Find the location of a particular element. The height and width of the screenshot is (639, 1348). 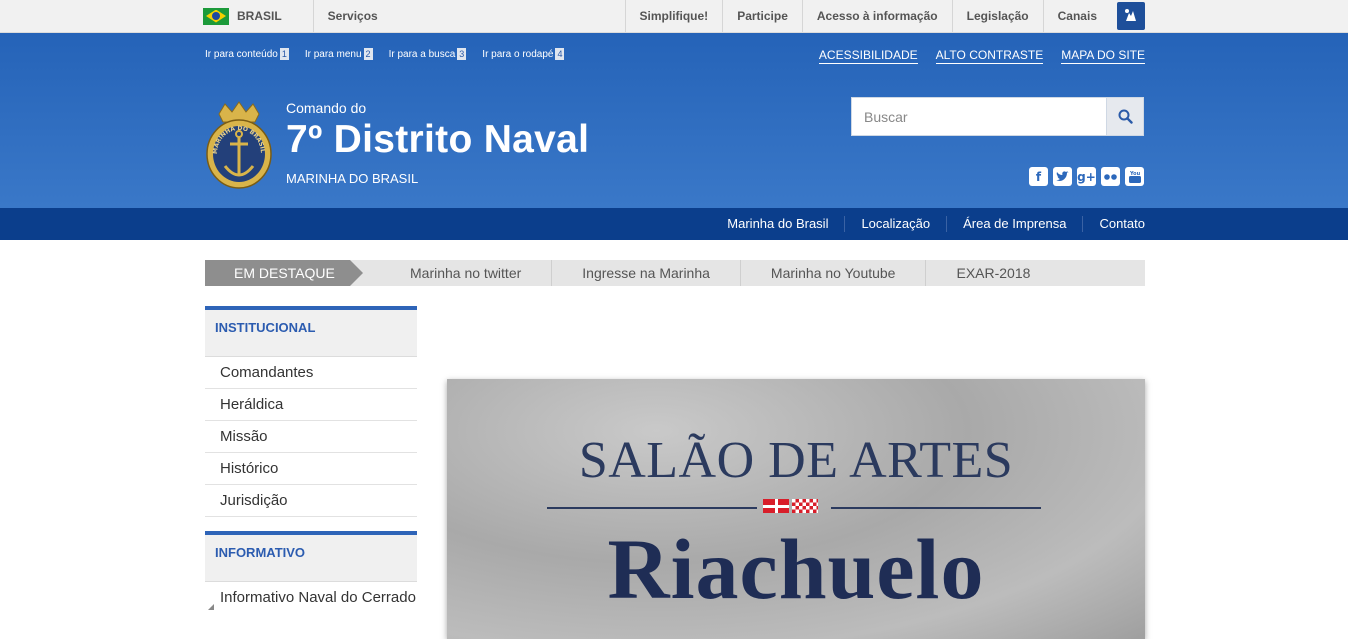

search-input is located at coordinates (978, 116).